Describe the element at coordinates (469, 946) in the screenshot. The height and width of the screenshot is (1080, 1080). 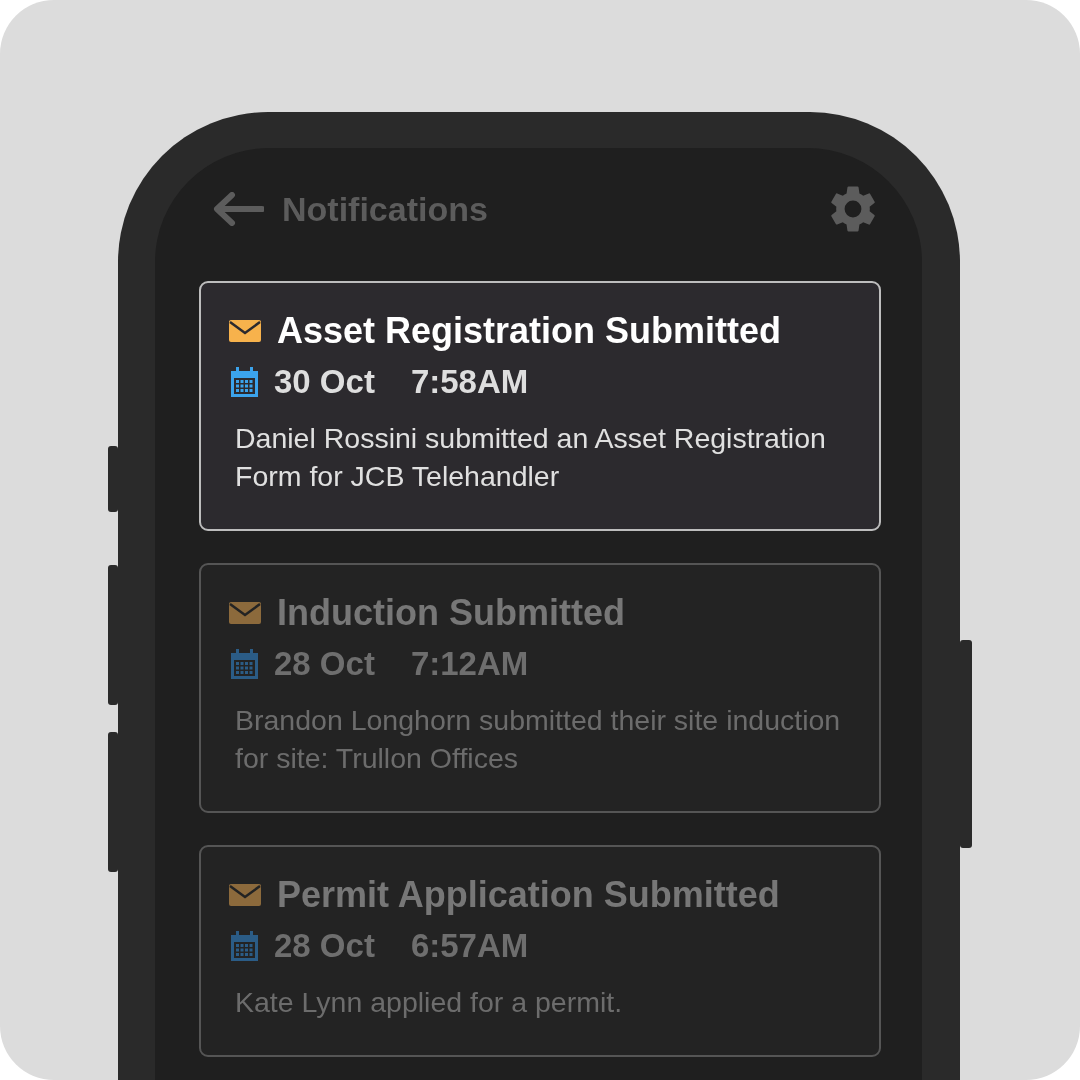
I see `notification-time: 6:57AM` at that location.